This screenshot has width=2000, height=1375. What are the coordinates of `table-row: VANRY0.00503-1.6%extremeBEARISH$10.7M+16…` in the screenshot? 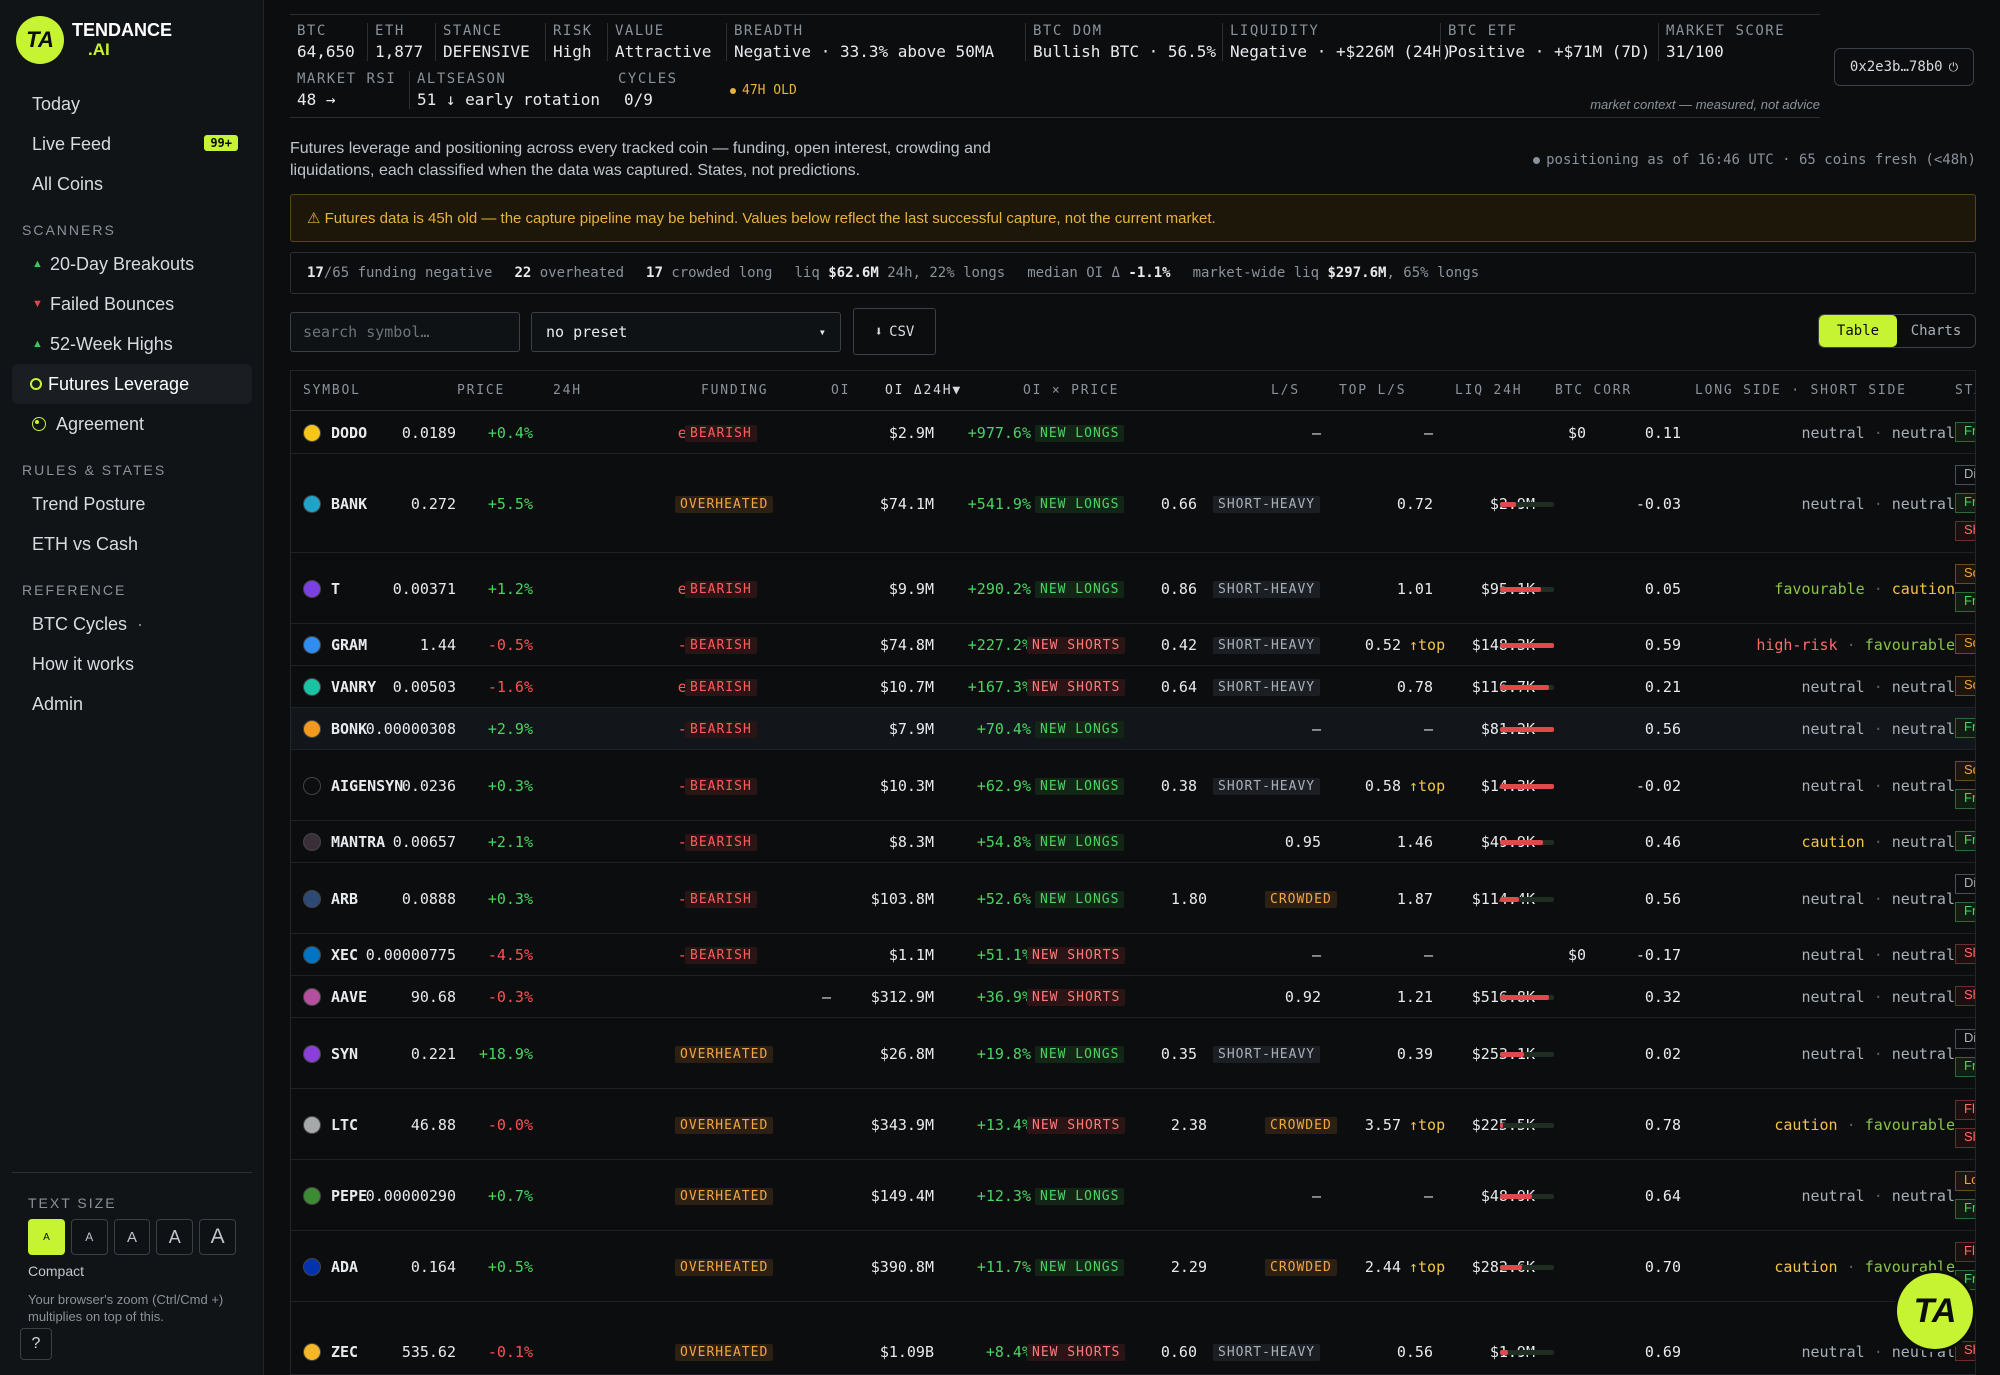 It's located at (1133, 687).